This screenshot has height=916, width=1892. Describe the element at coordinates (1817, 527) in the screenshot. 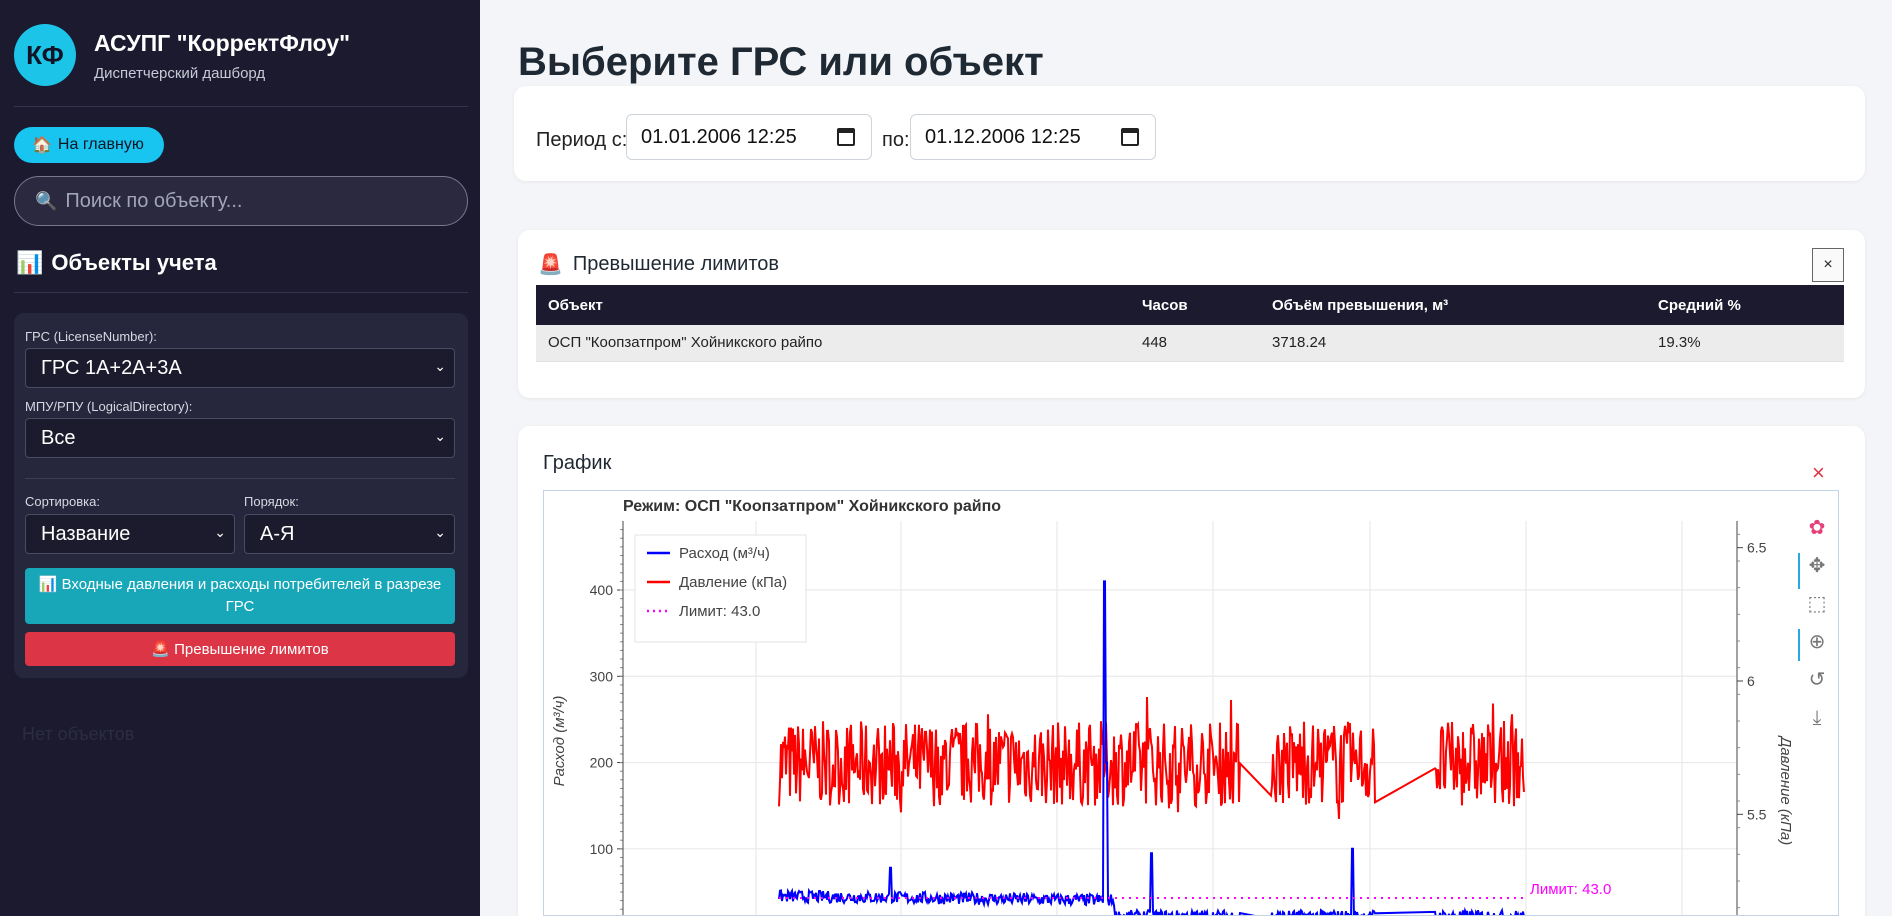

I see `bokeh-logo-icon: ✿` at that location.